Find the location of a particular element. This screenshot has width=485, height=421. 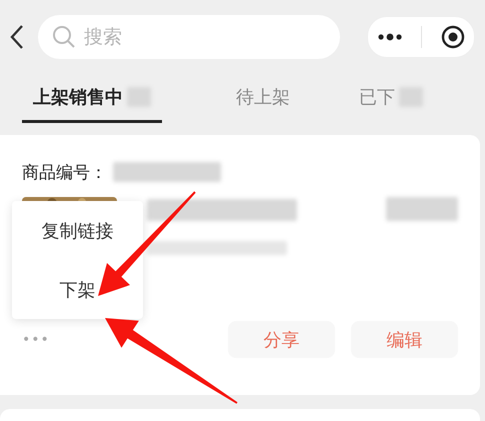

tab: 上架销售中 is located at coordinates (92, 98).